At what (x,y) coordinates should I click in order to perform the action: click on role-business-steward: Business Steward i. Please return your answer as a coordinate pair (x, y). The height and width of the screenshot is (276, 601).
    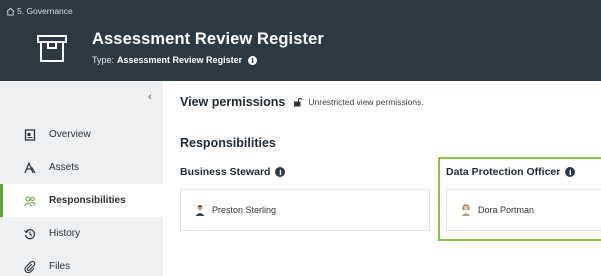
    Looking at the image, I should click on (233, 172).